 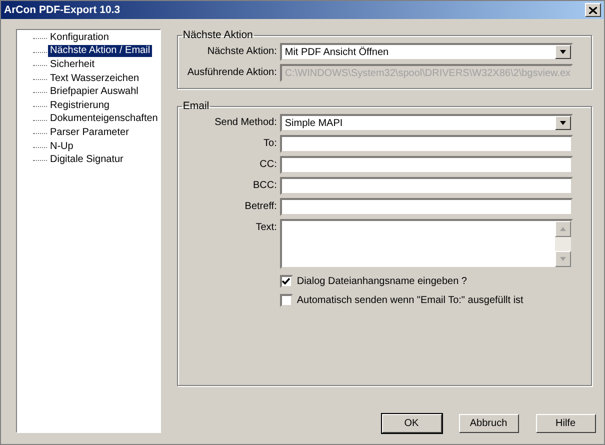 I want to click on tree-item: Digitale Signatur, so click(x=87, y=160).